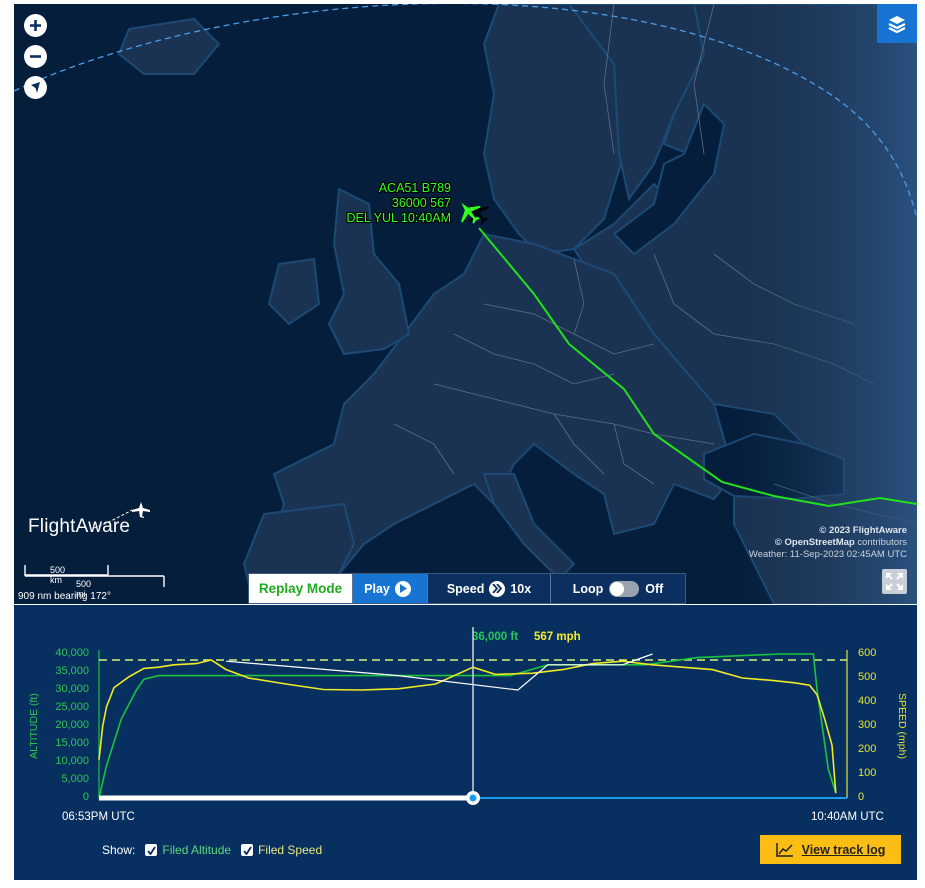 The height and width of the screenshot is (888, 925). Describe the element at coordinates (402, 588) in the screenshot. I see `play-icon` at that location.